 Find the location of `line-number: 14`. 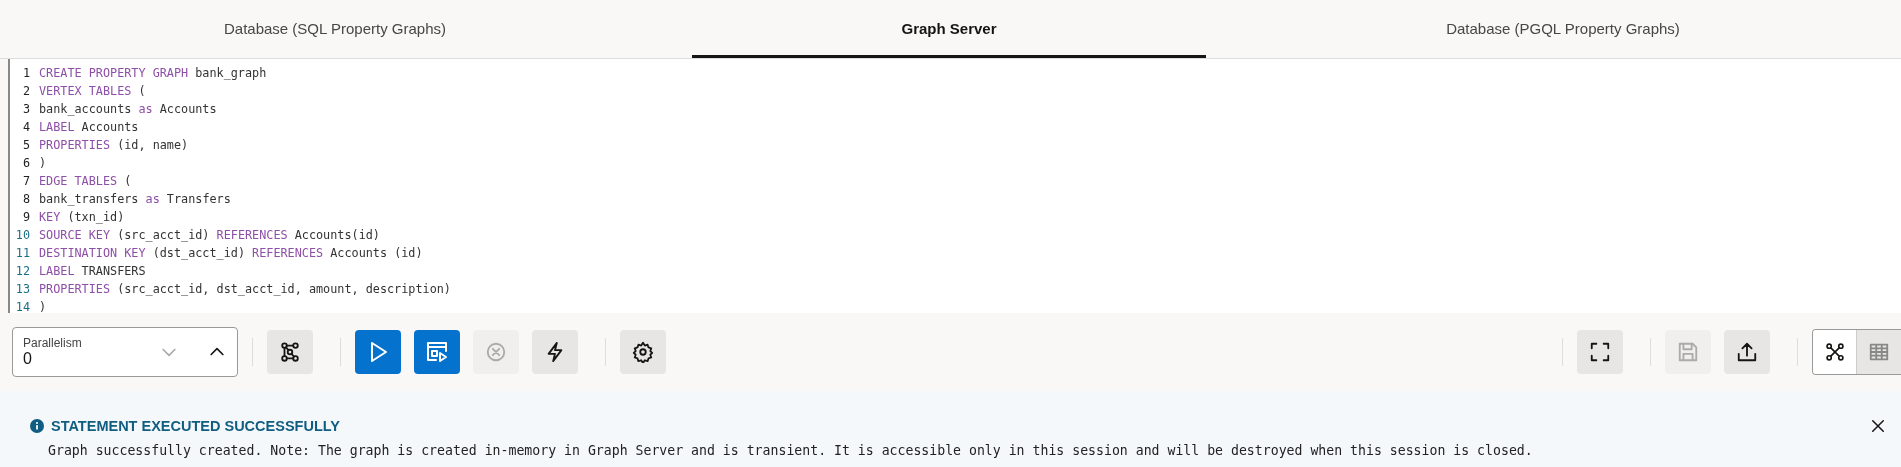

line-number: 14 is located at coordinates (22, 307).